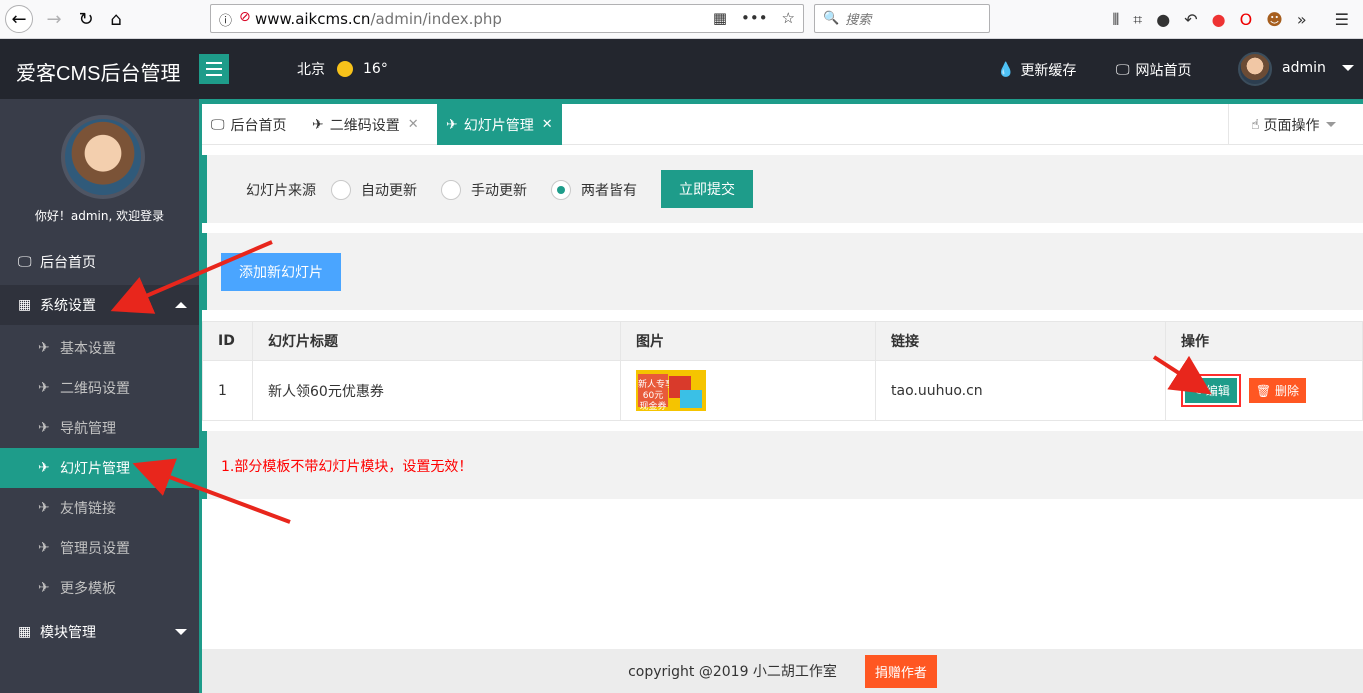  Describe the element at coordinates (1115, 20) in the screenshot. I see `library-icon: ⫴` at that location.